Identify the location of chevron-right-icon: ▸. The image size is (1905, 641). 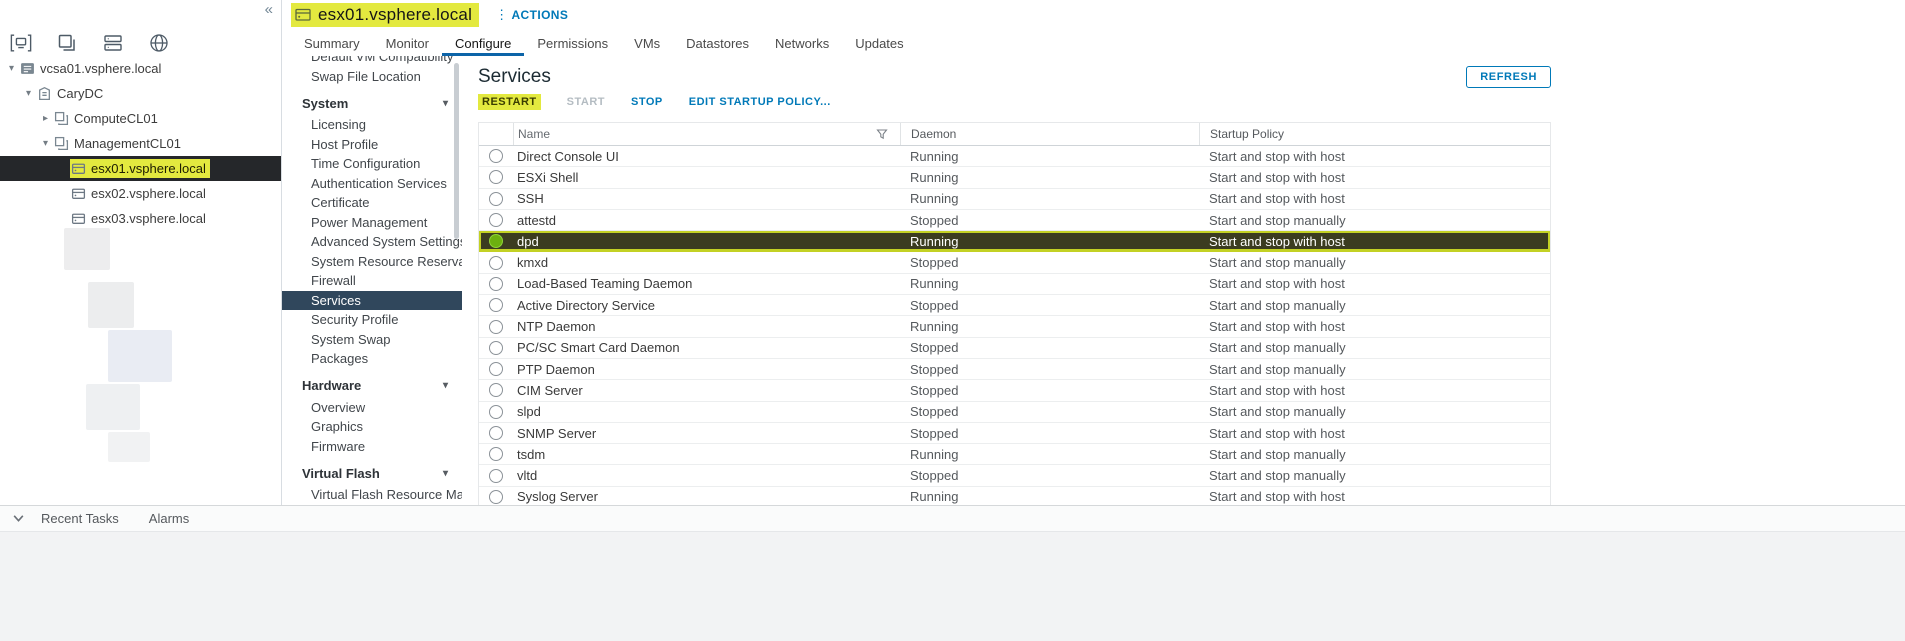
(45, 118).